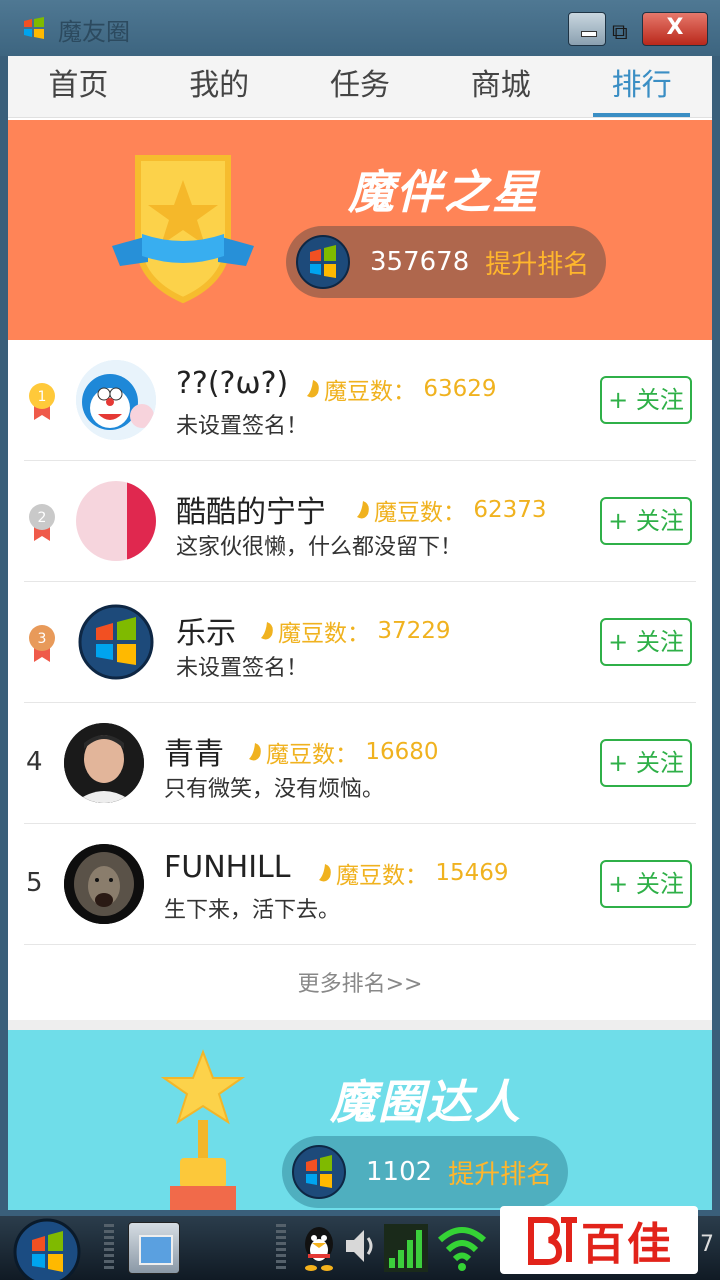  Describe the element at coordinates (34, 883) in the screenshot. I see `rank-number: 5` at that location.